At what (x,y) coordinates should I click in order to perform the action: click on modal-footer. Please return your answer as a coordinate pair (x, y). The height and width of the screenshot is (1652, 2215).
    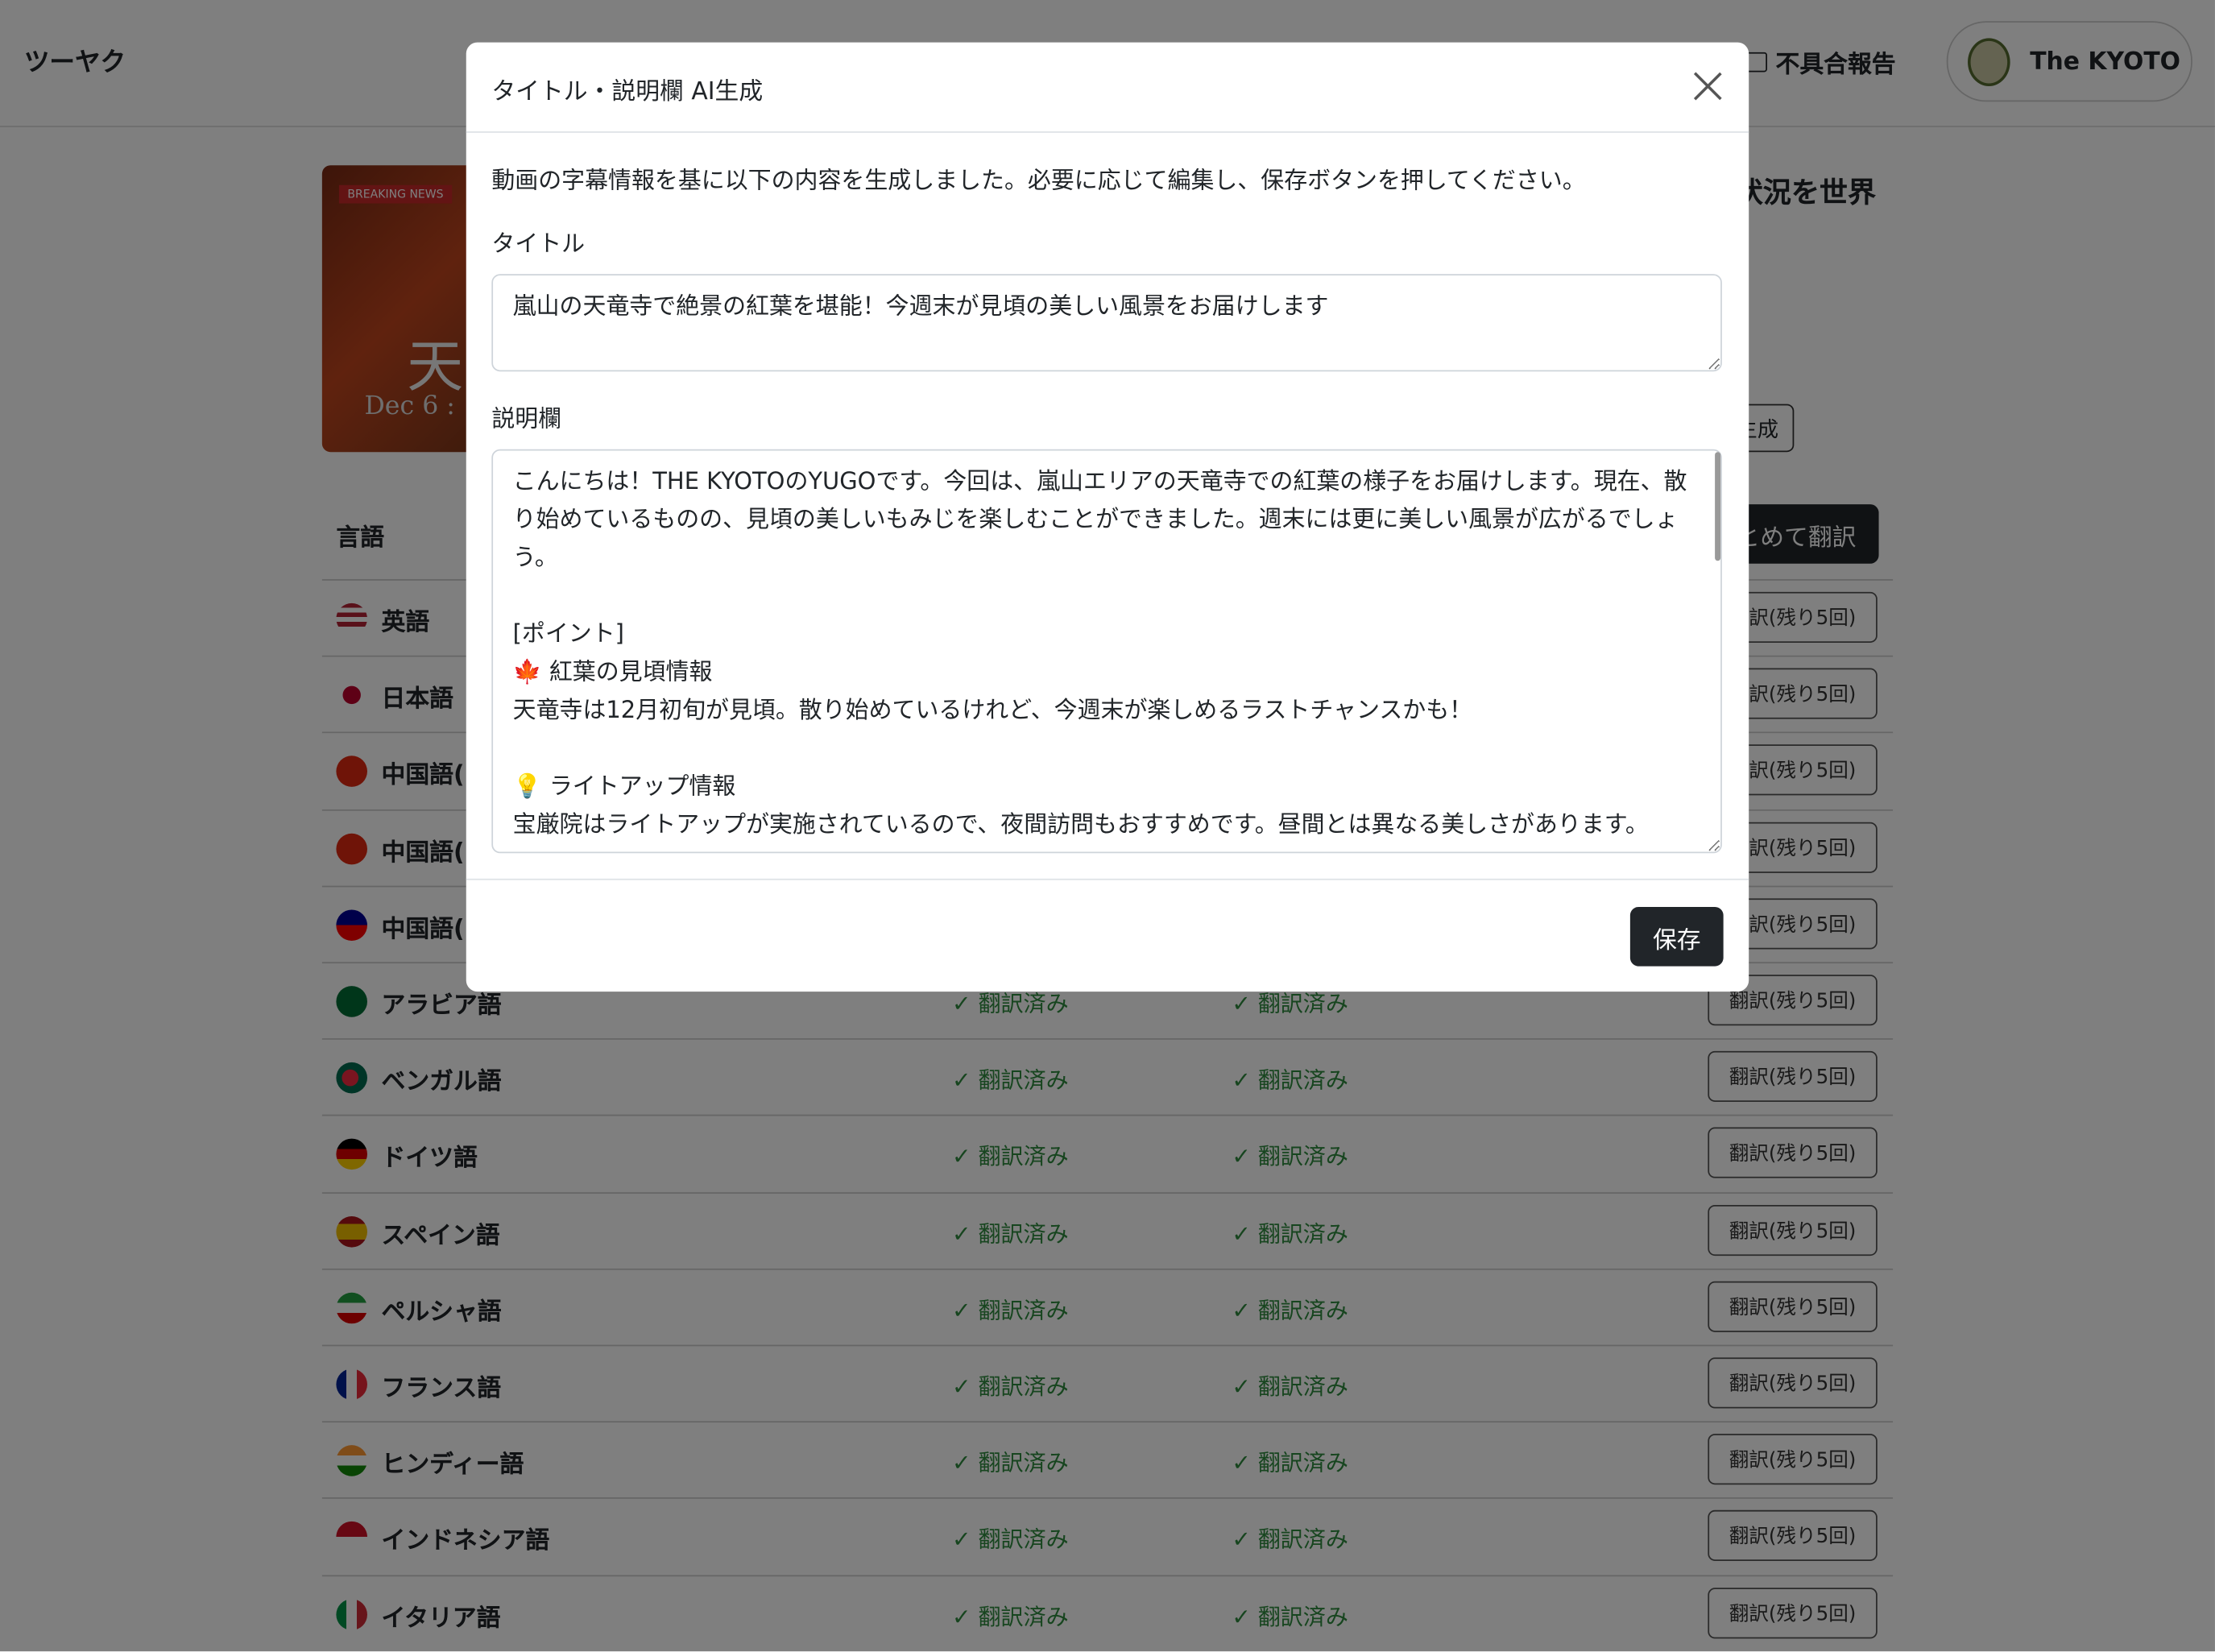
    Looking at the image, I should click on (1107, 879).